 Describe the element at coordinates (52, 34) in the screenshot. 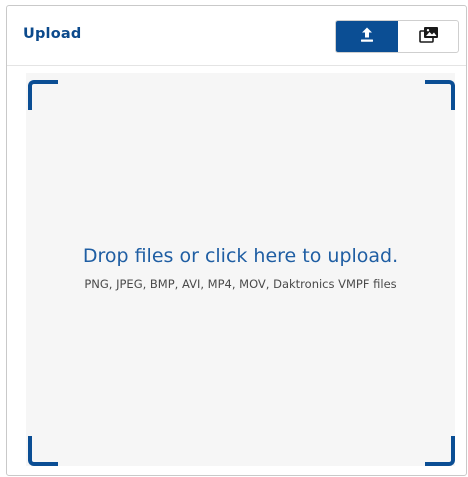

I see `panel-title: Upload` at that location.